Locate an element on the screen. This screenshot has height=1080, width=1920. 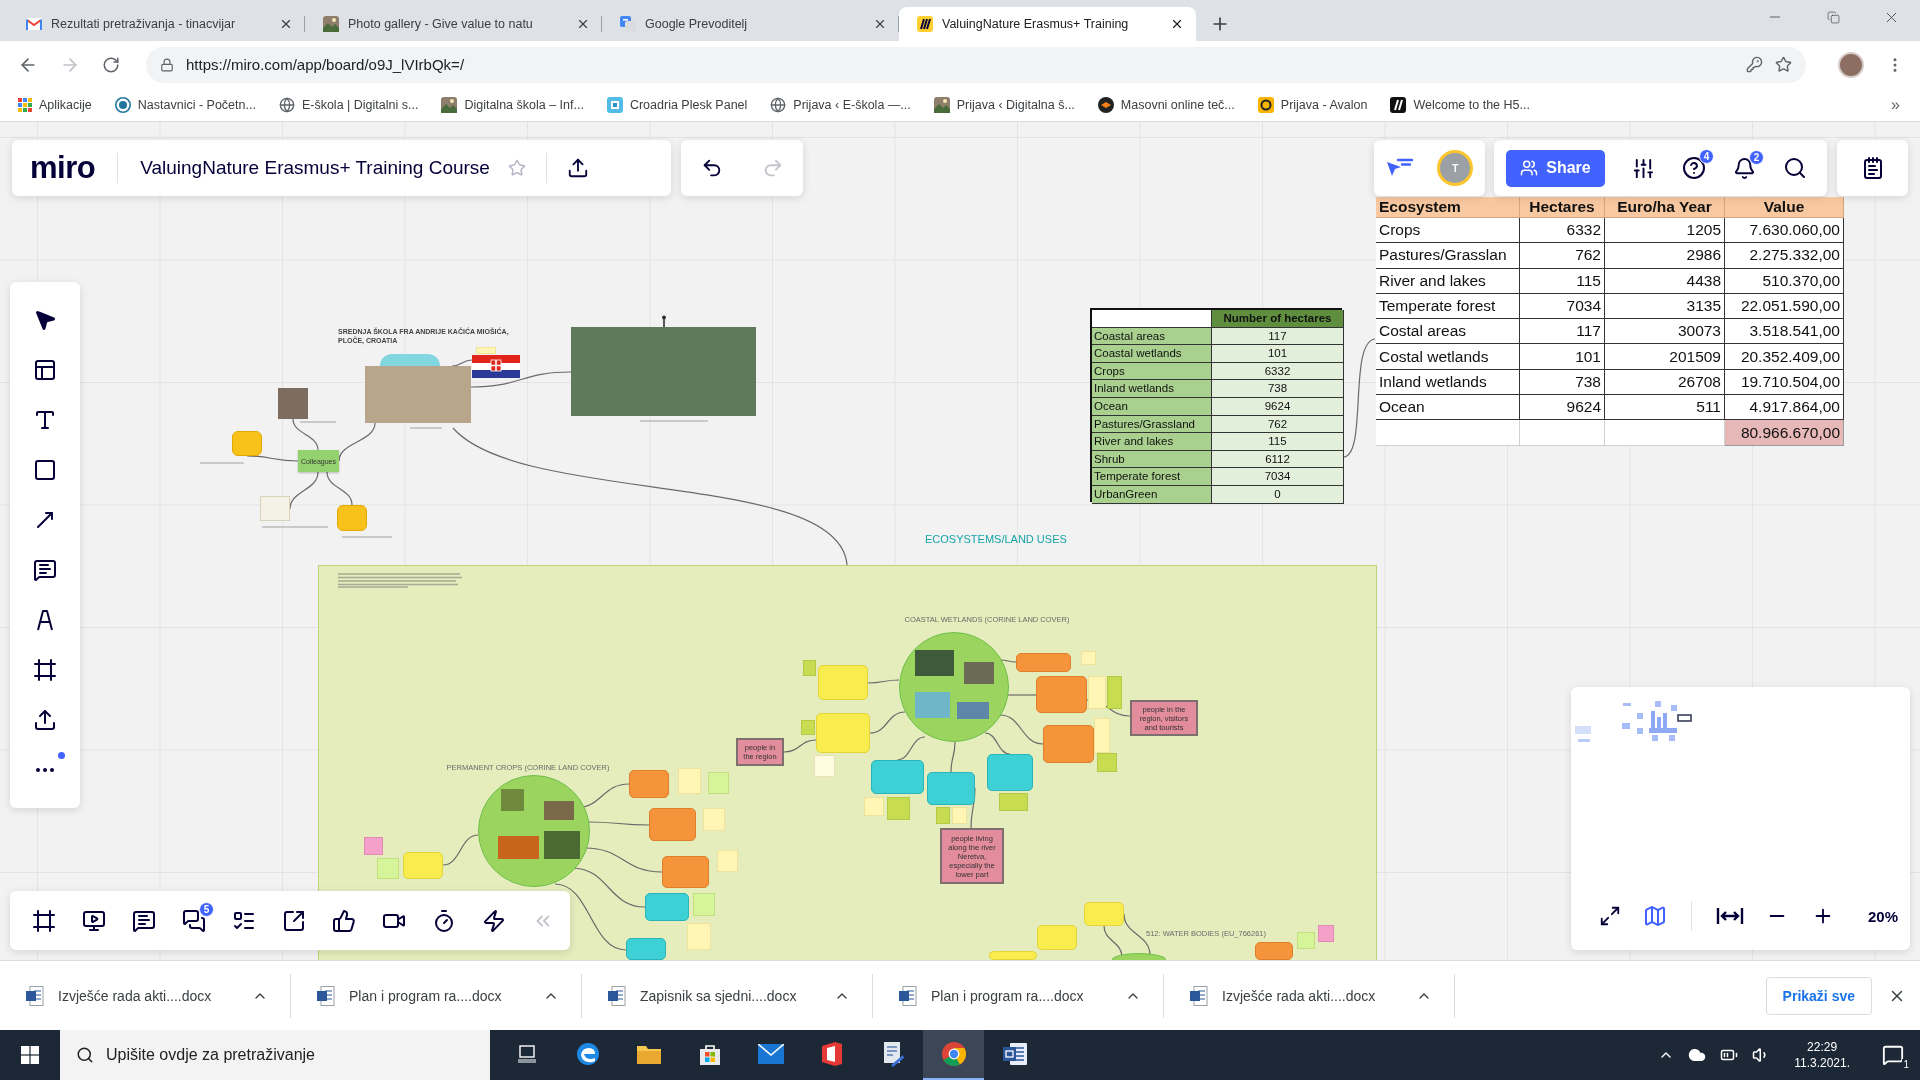
address-field: https://miro.com/app/board/o9J_lVIrbQk=/ is located at coordinates (976, 64).